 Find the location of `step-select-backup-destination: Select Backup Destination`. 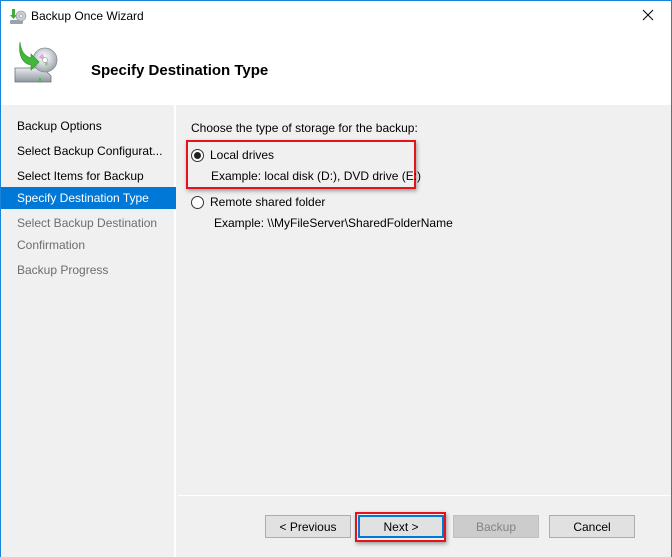

step-select-backup-destination: Select Backup Destination is located at coordinates (88, 223).